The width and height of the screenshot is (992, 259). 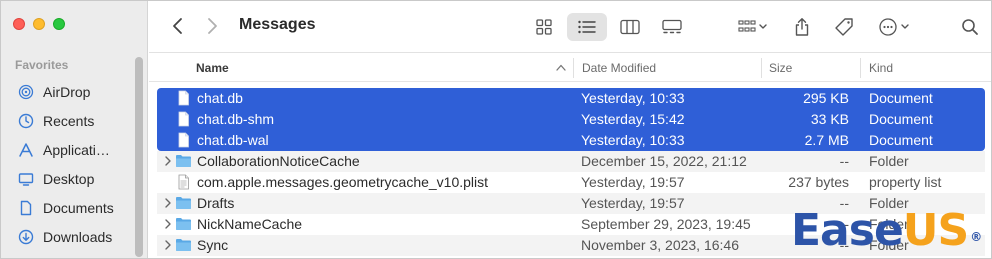 I want to click on file-date: September 29, 2023, 19:45, so click(x=666, y=224).